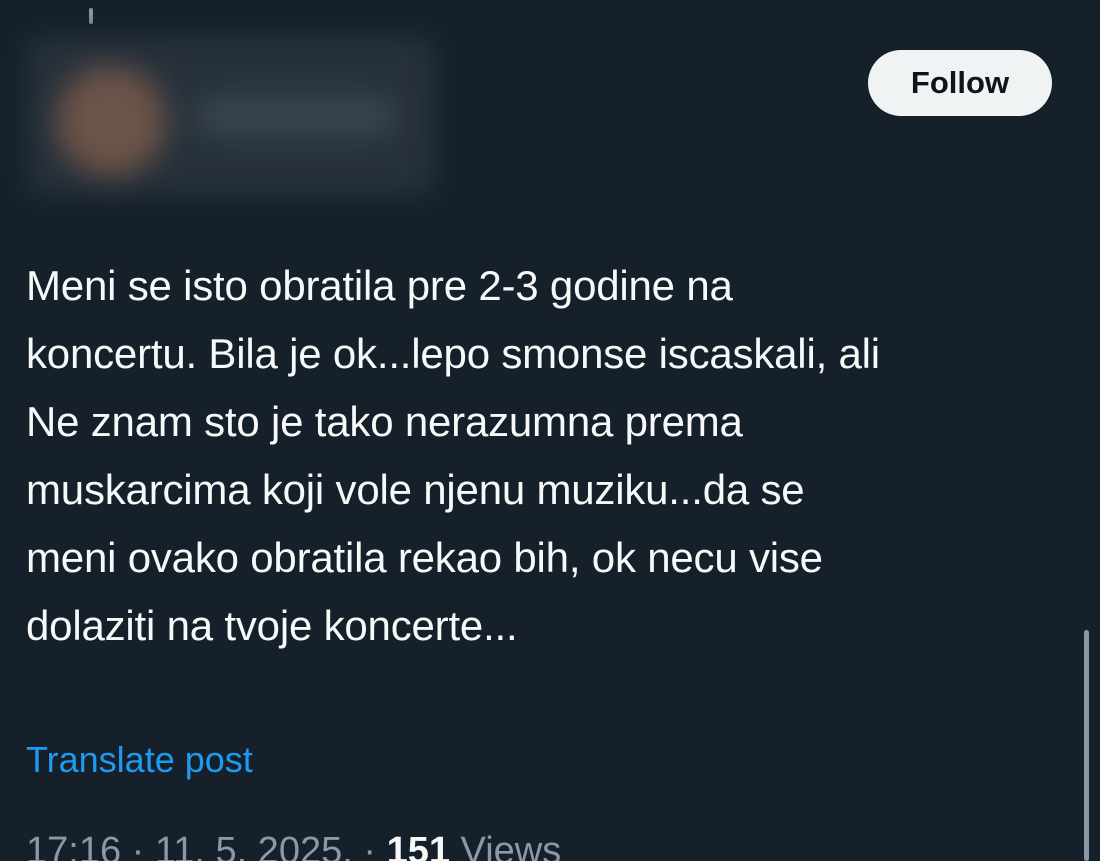 The width and height of the screenshot is (1100, 861). I want to click on views-label: Views, so click(511, 845).